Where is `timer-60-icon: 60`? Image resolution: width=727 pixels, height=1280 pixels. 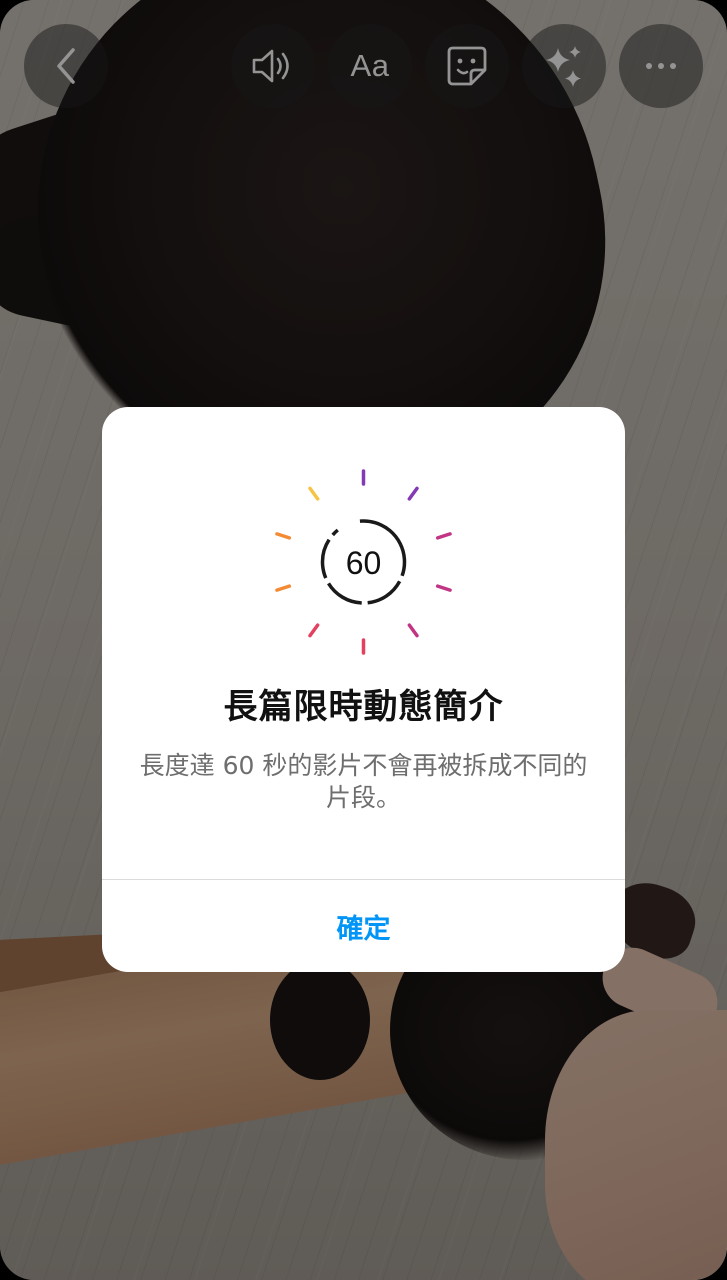
timer-60-icon: 60 is located at coordinates (363, 562).